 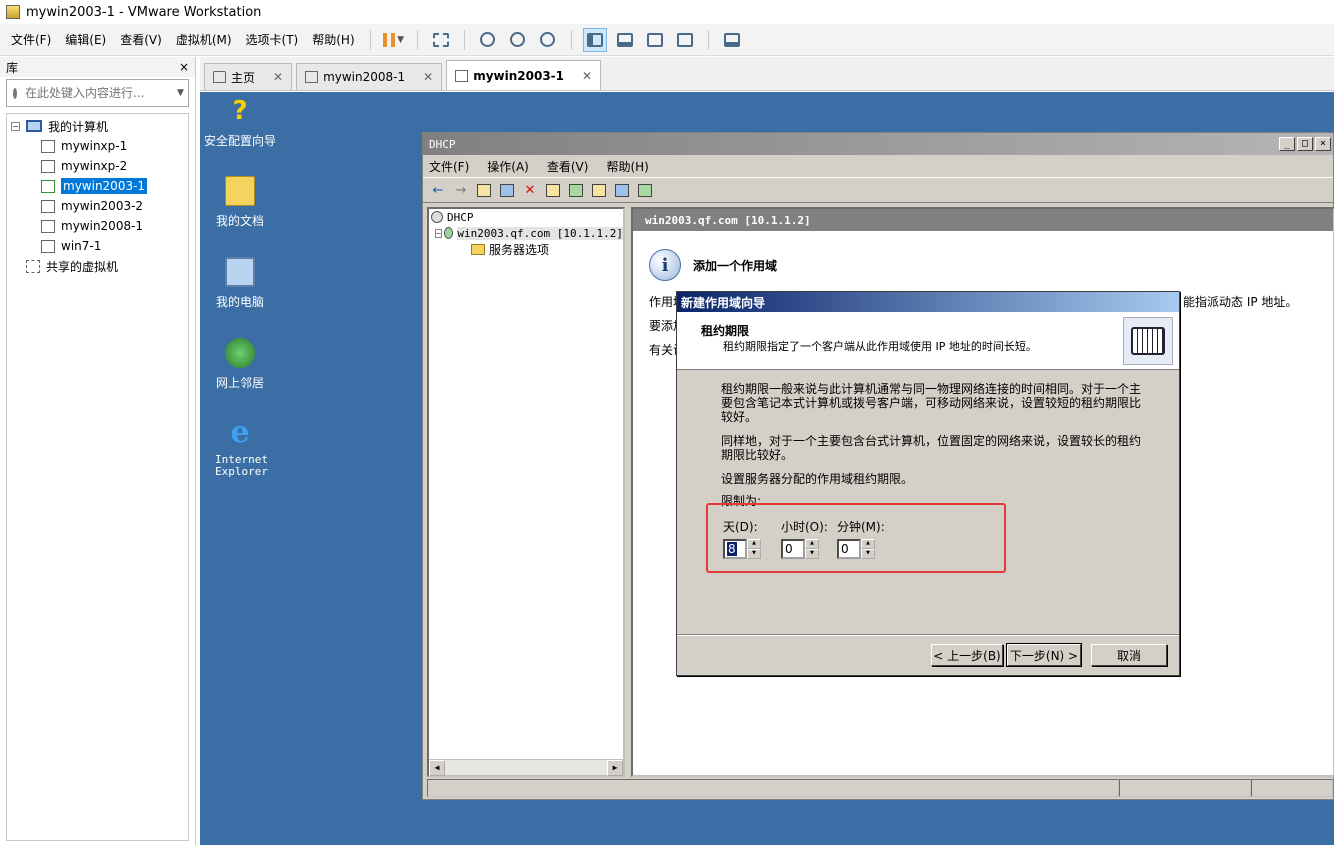 What do you see at coordinates (184, 67) in the screenshot?
I see `library-close-button: ×` at bounding box center [184, 67].